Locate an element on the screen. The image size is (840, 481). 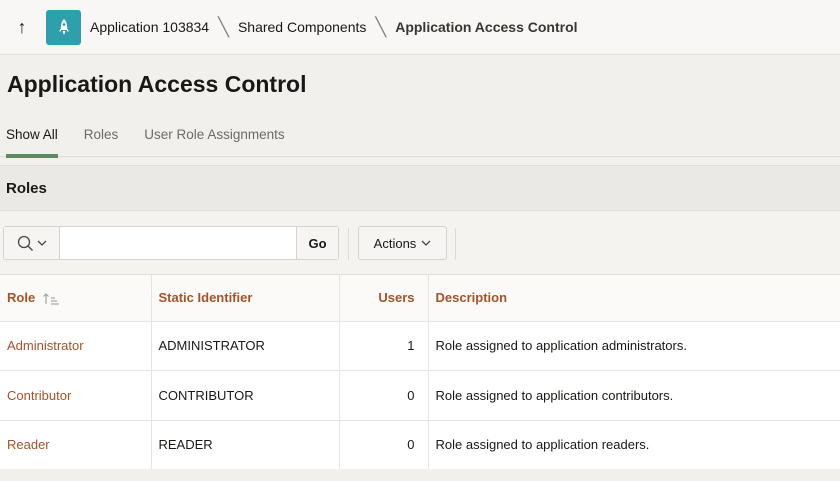
section-header is located at coordinates (420, 188).